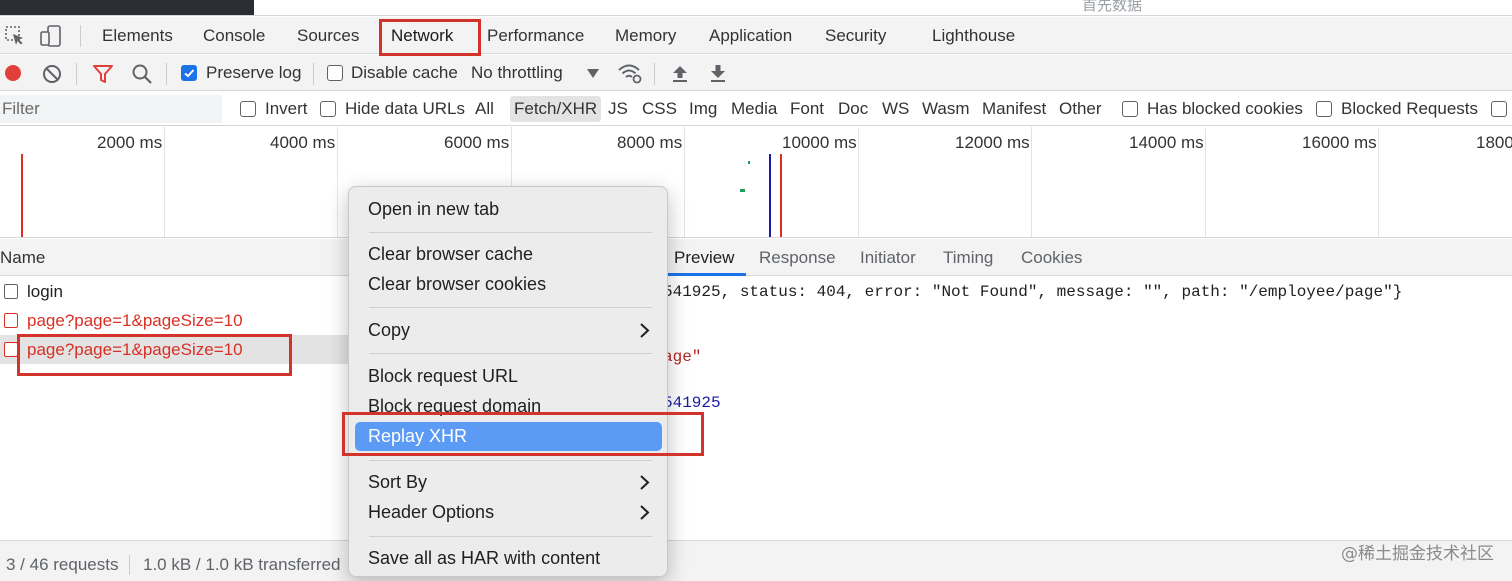 This screenshot has height=581, width=1512. What do you see at coordinates (286, 108) in the screenshot?
I see `invert-label: Invert` at bounding box center [286, 108].